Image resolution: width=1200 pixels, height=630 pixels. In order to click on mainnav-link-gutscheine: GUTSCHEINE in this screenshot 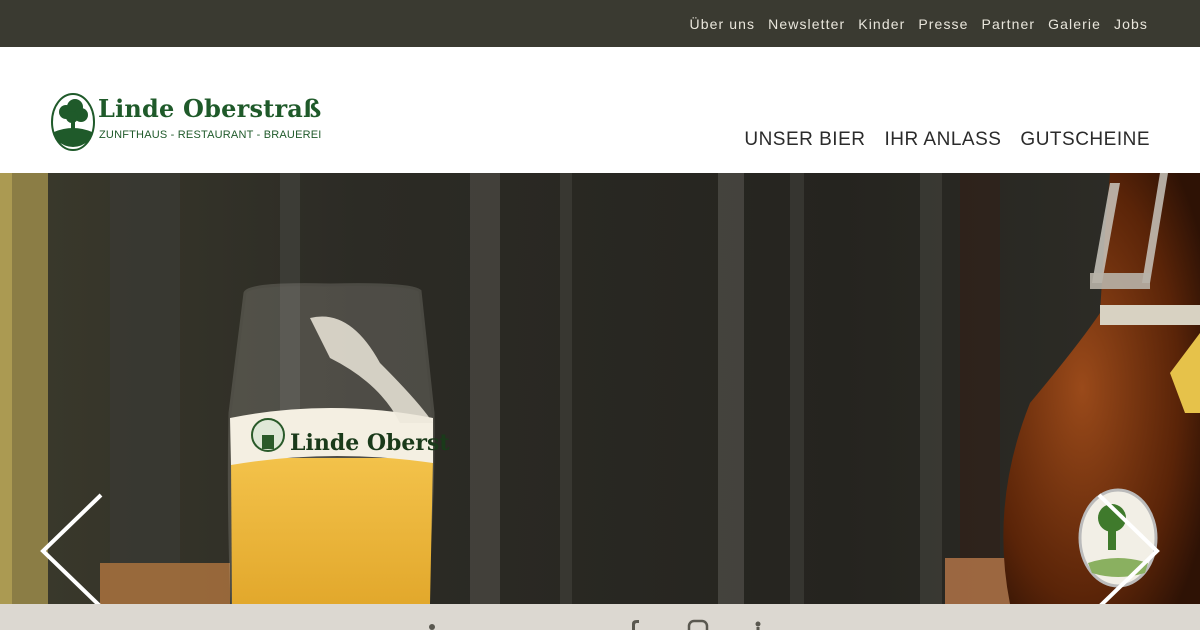, I will do `click(1085, 140)`.